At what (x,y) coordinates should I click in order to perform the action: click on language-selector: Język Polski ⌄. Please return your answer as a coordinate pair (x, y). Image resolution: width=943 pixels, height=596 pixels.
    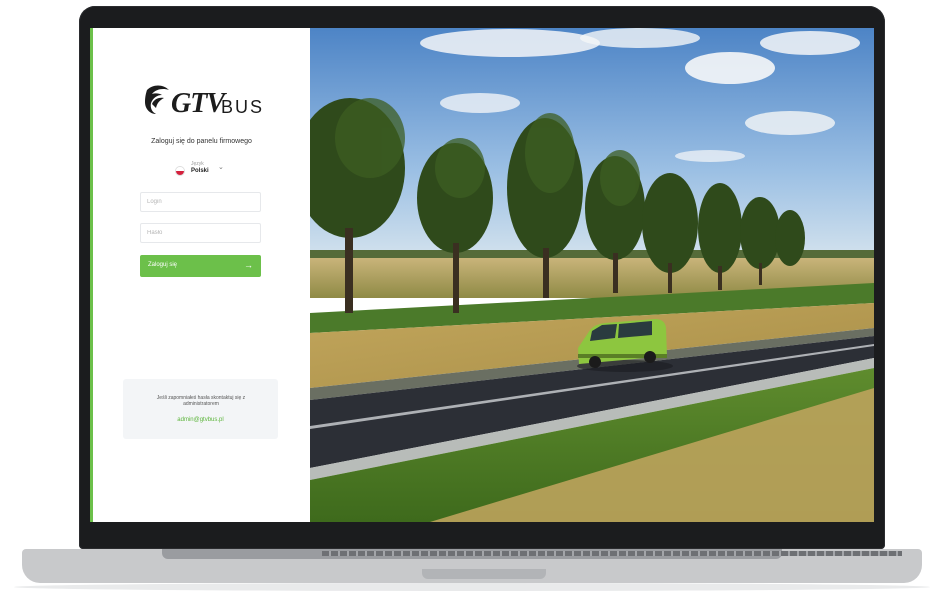
    Looking at the image, I should click on (205, 171).